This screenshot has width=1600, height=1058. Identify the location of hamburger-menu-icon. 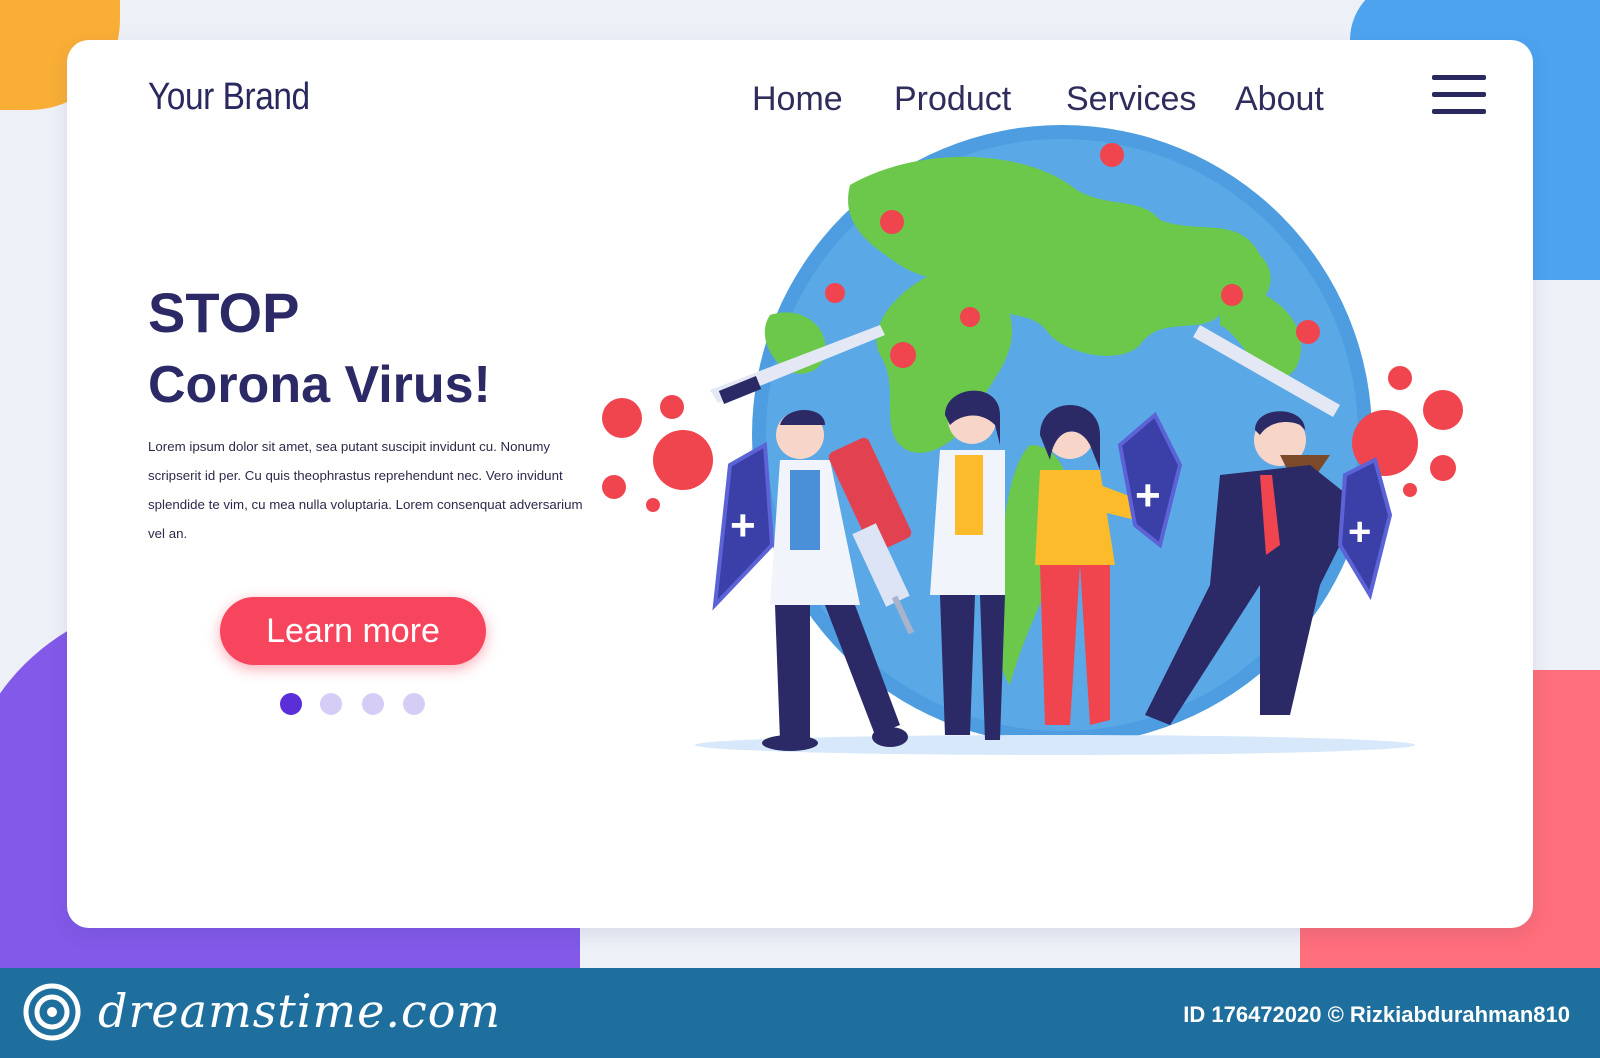
(1459, 95).